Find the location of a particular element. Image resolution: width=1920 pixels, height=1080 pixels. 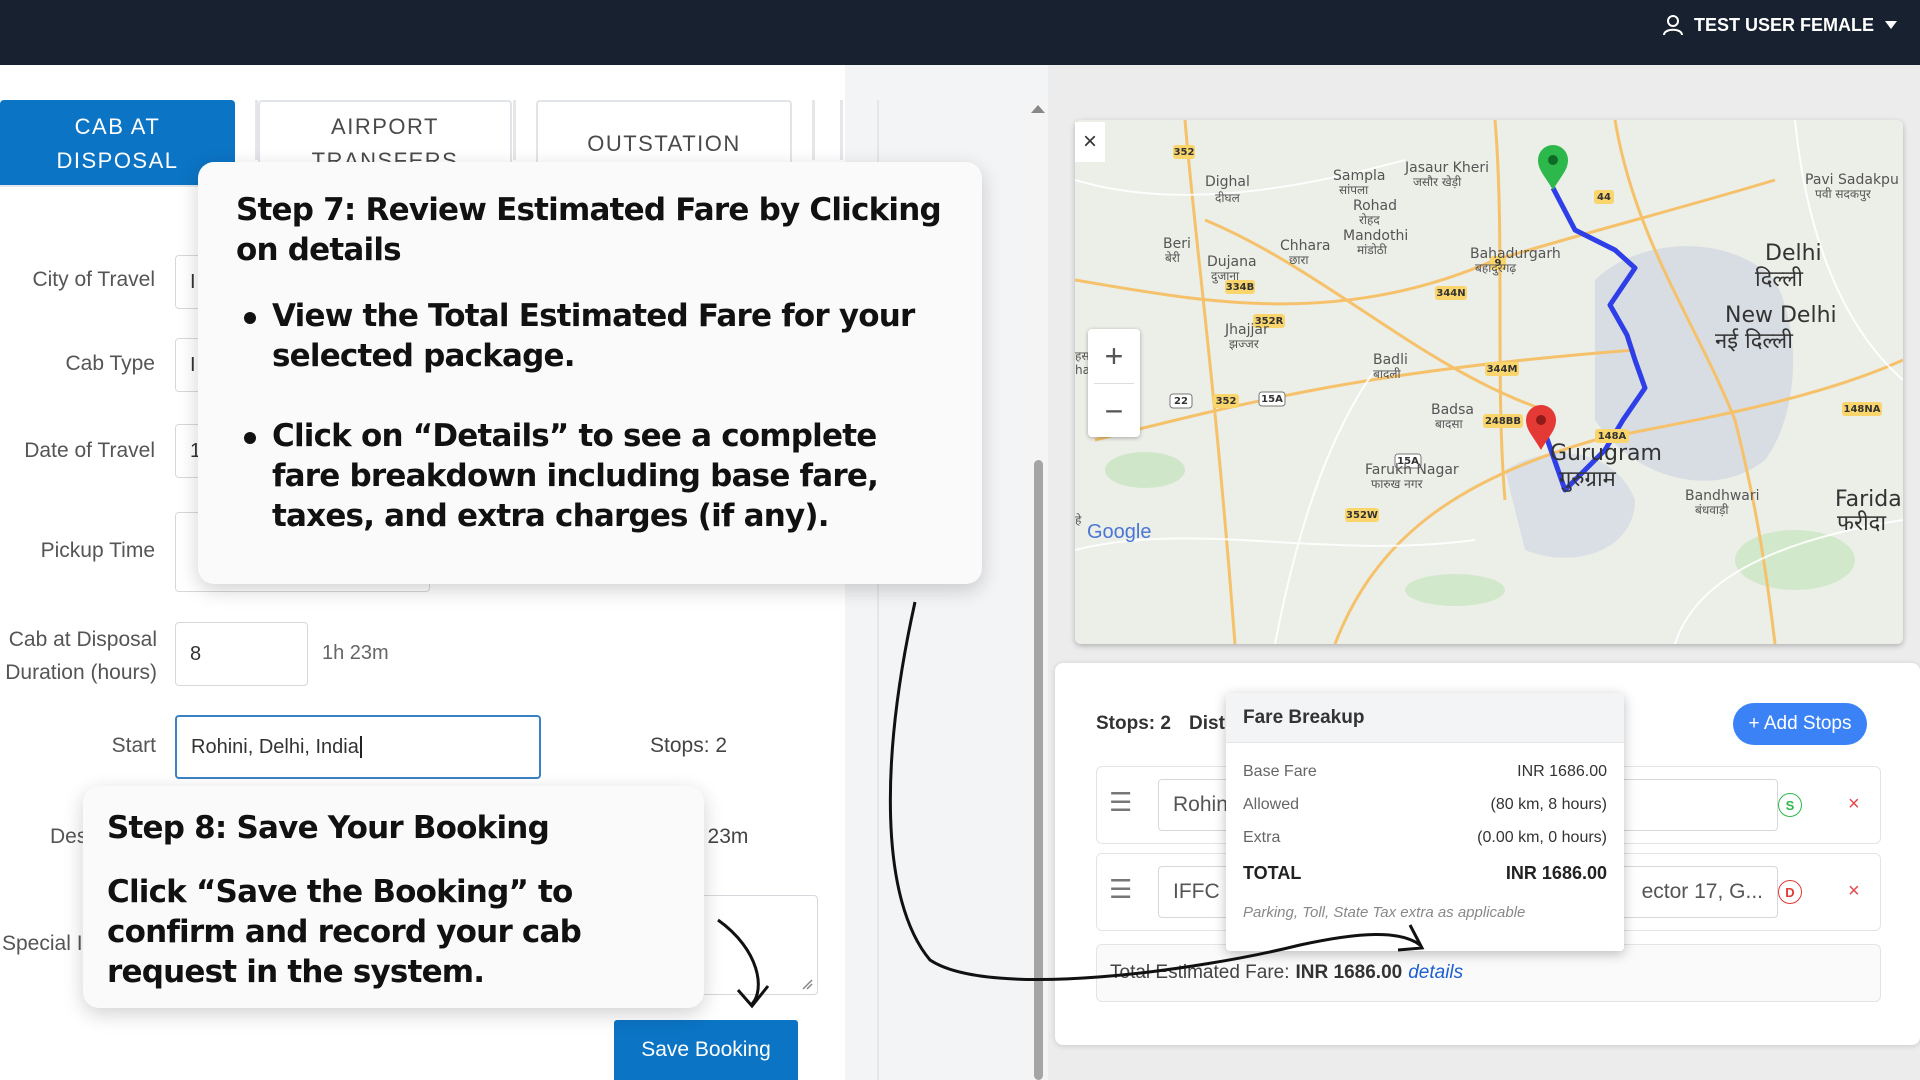

start-badge-icon: S is located at coordinates (1790, 805).